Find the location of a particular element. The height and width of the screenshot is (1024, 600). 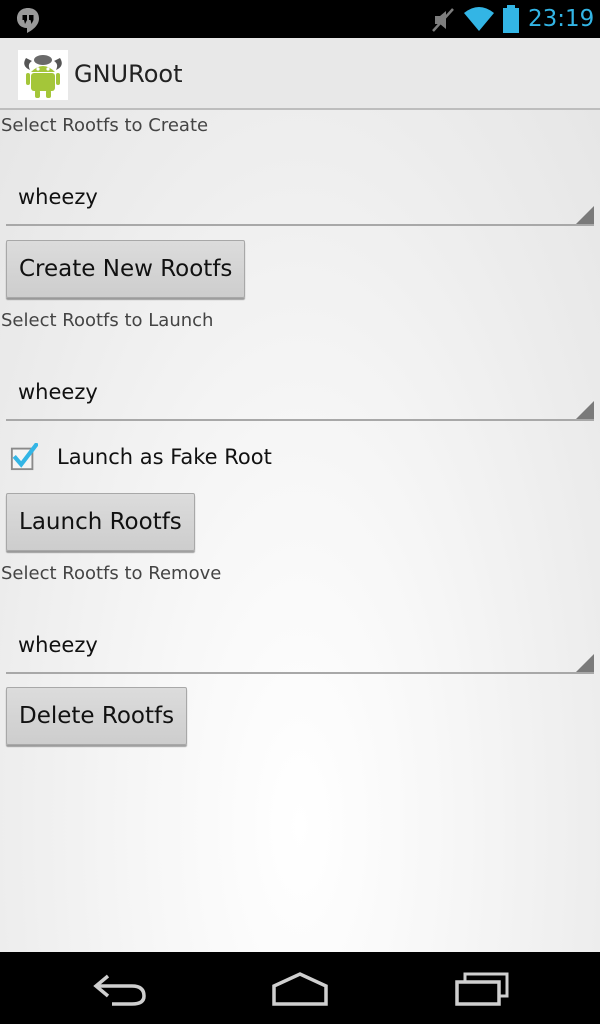

delete-rootfs-button: Delete Rootfs is located at coordinates (97, 716).